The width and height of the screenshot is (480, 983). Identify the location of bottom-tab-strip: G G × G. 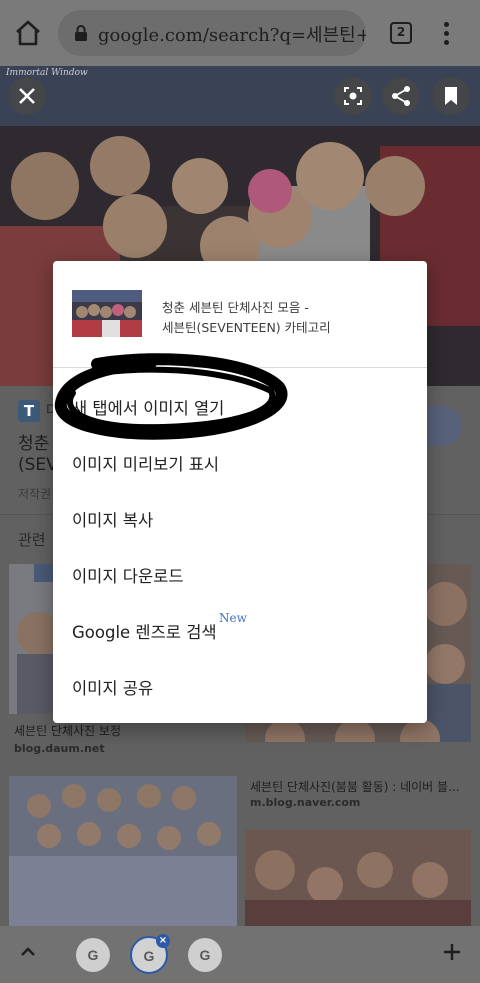
(240, 954).